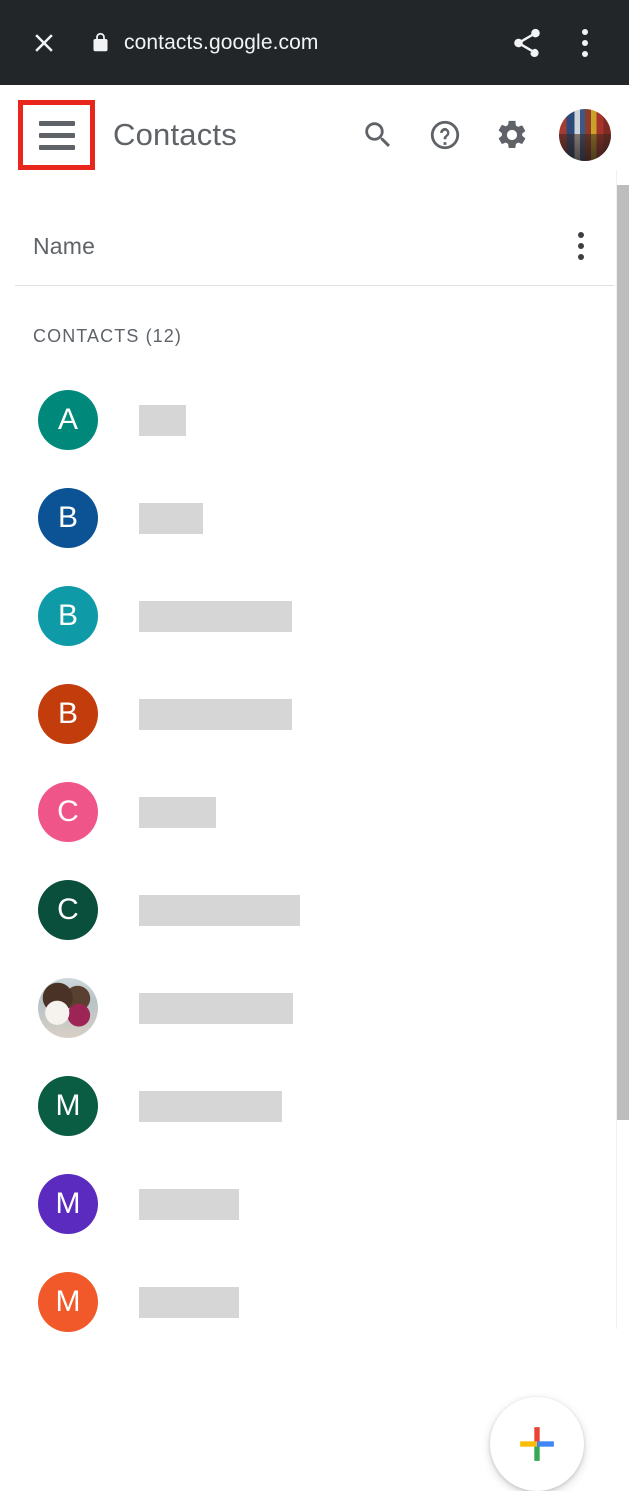 Image resolution: width=629 pixels, height=1491 pixels. What do you see at coordinates (314, 420) in the screenshot?
I see `contact-row: A` at bounding box center [314, 420].